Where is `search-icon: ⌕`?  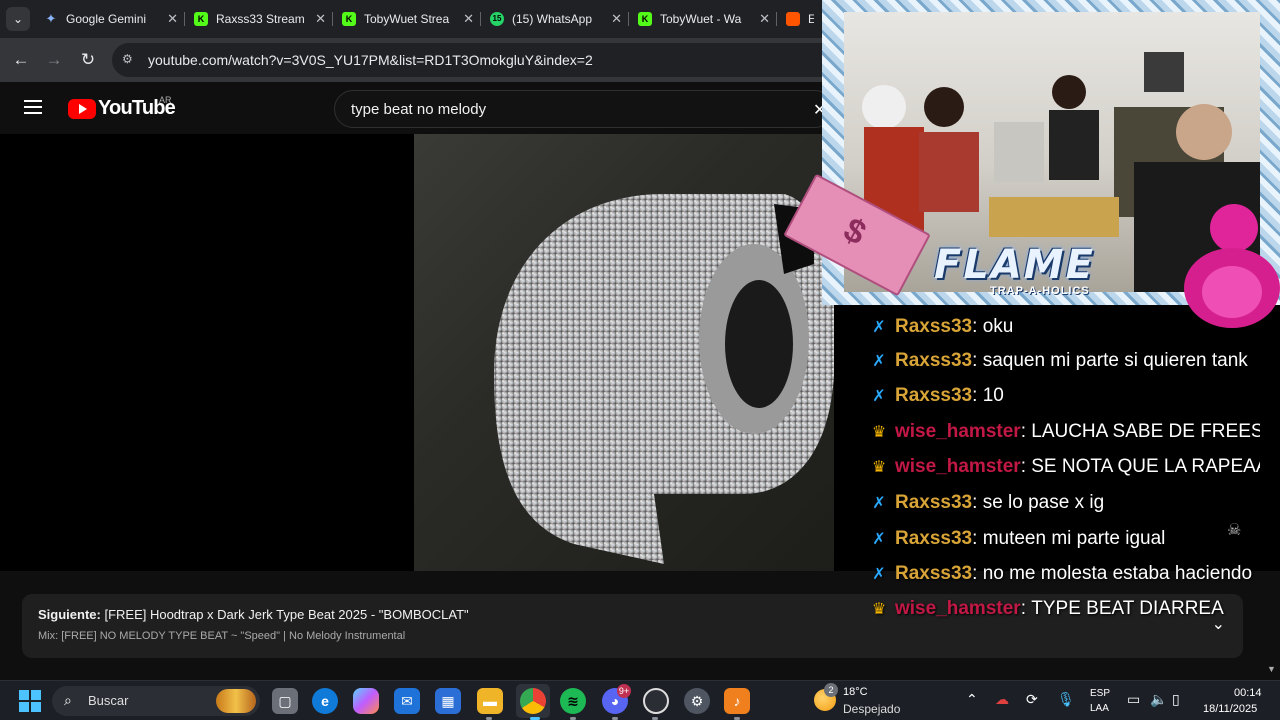 search-icon: ⌕ is located at coordinates (68, 700).